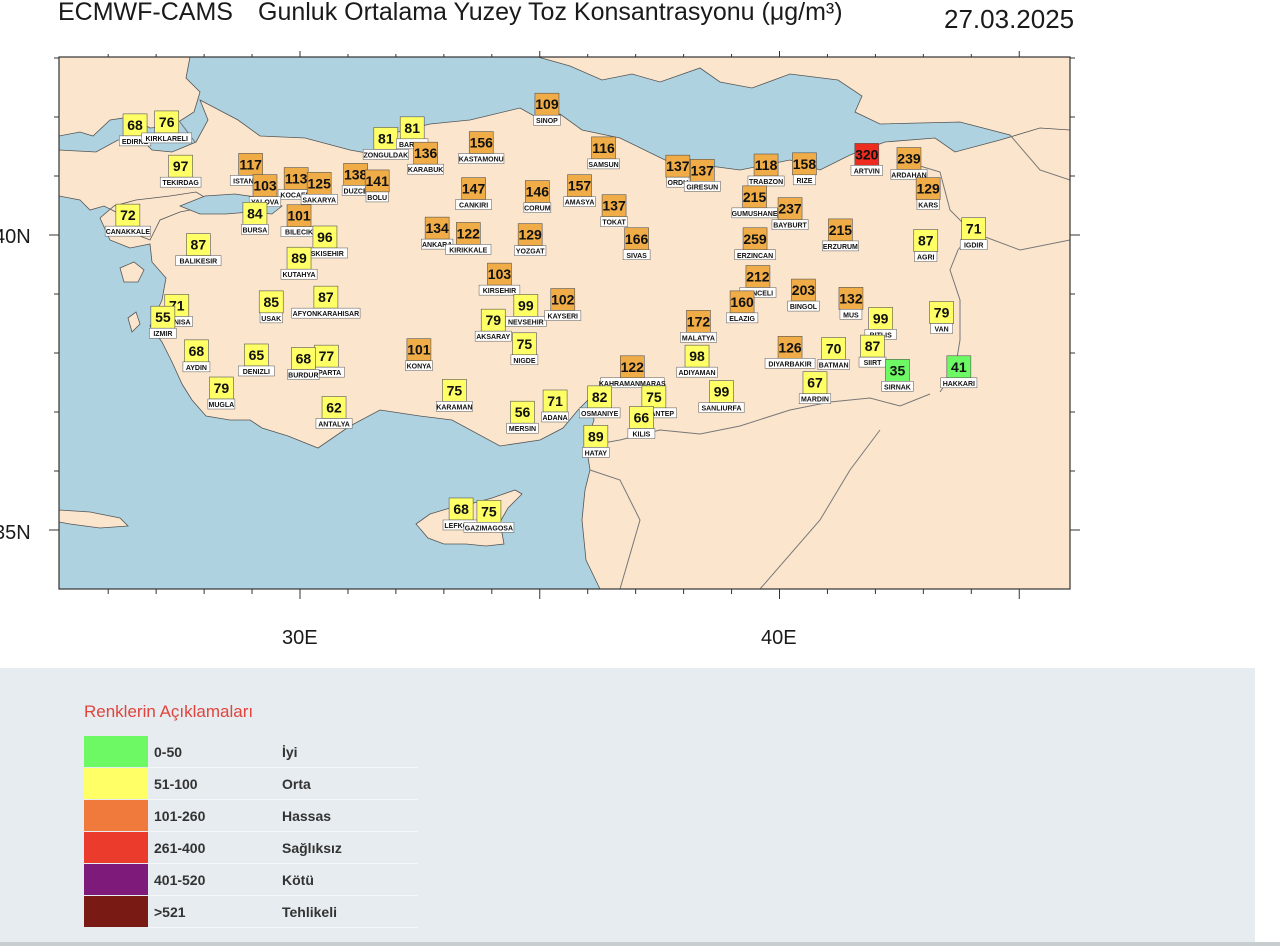 Image resolution: width=1280 pixels, height=946 pixels. Describe the element at coordinates (697, 356) in the screenshot. I see `station-value: 98` at that location.